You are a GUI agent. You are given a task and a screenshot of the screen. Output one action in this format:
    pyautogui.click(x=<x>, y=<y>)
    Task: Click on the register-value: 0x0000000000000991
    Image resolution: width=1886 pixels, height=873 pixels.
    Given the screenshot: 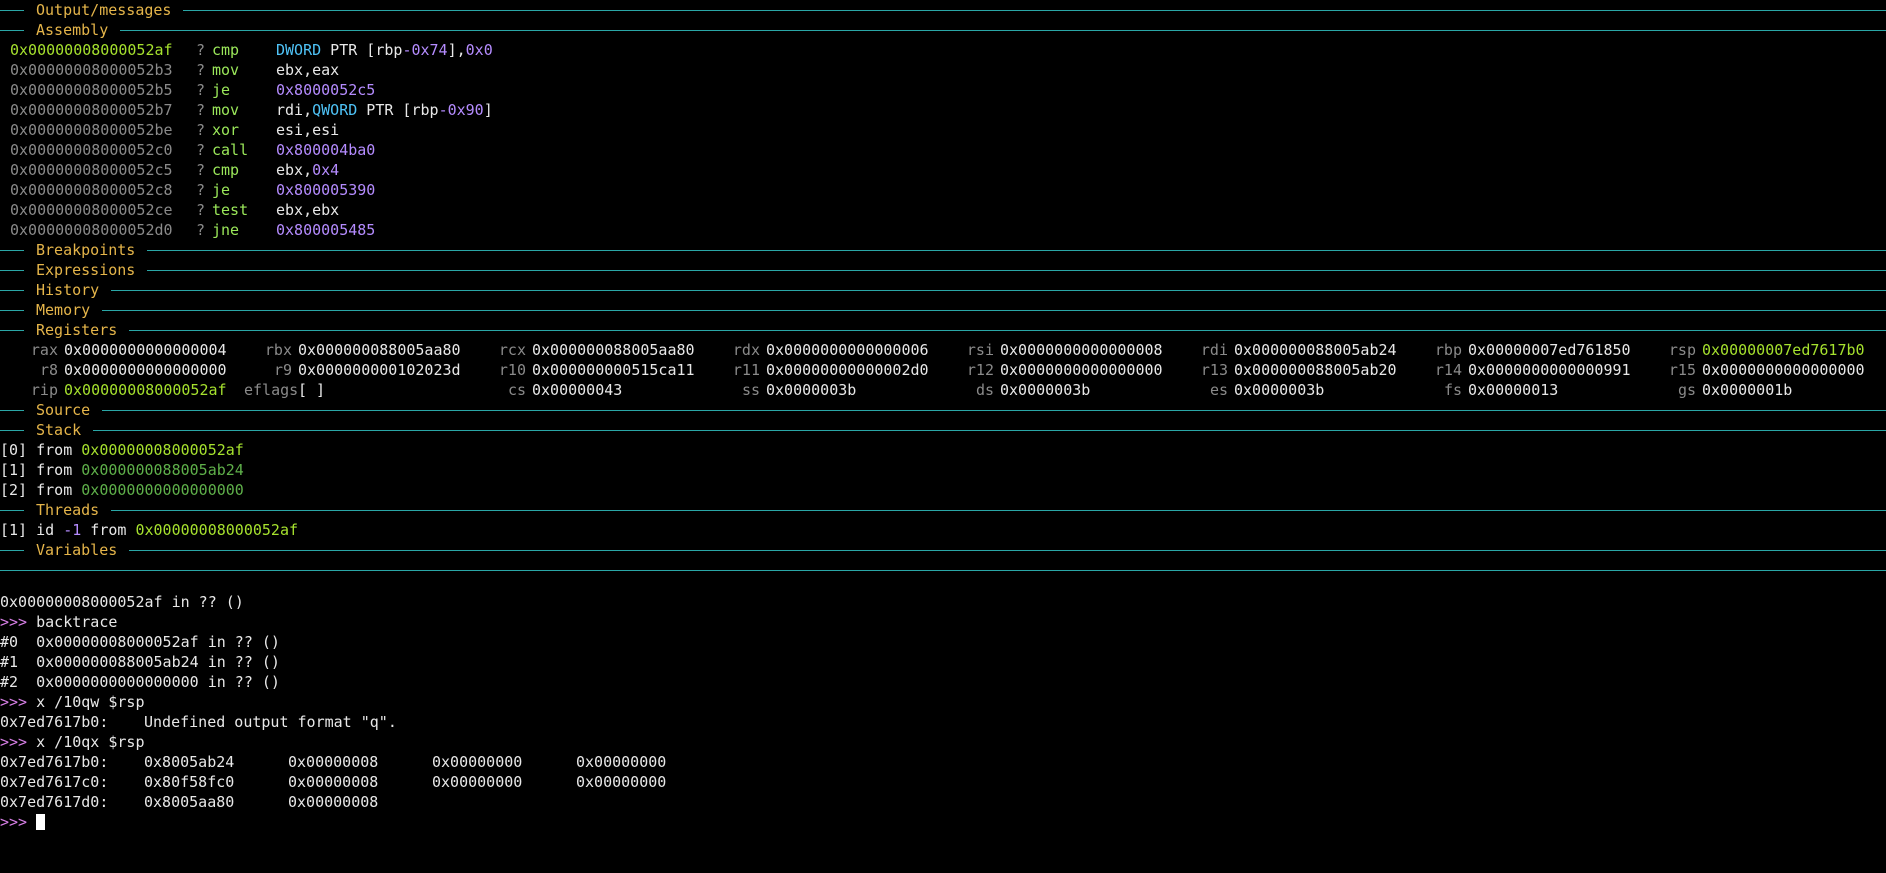 What is the action you would take?
    pyautogui.click(x=1549, y=370)
    